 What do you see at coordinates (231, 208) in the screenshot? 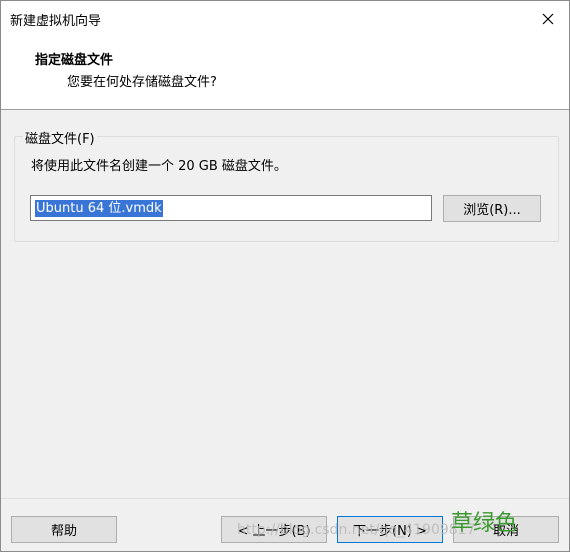
I see `disk-file-input: Ubuntu 64 位.vmdk` at bounding box center [231, 208].